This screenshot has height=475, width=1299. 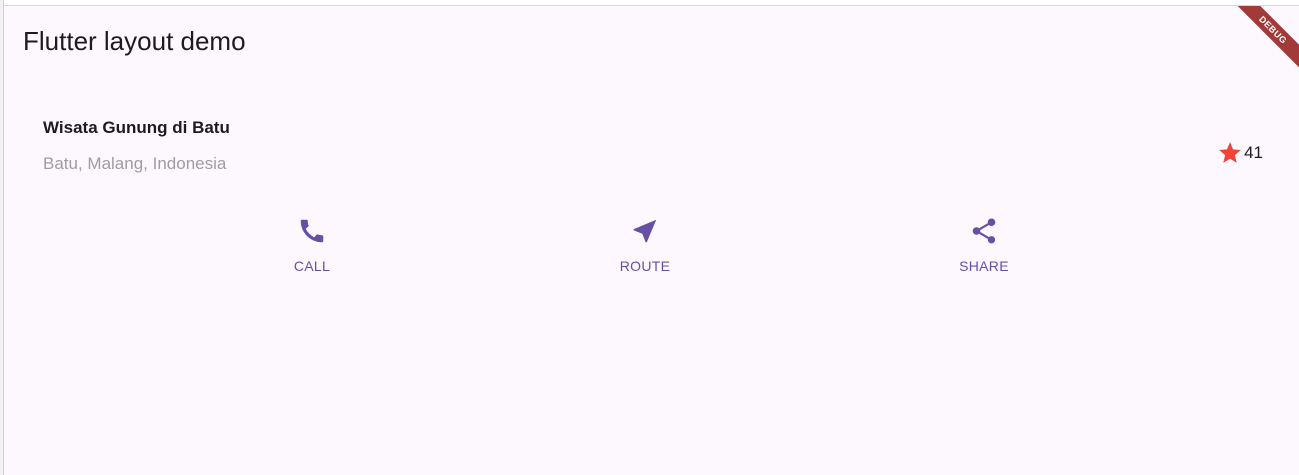 What do you see at coordinates (651, 41) in the screenshot?
I see `app-bar: Flutter layout demo` at bounding box center [651, 41].